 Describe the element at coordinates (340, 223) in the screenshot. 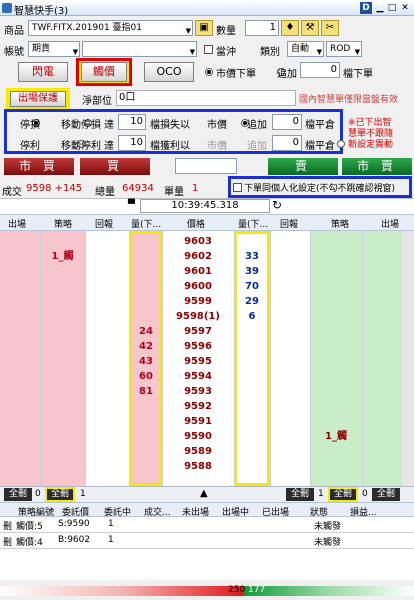

I see `col-header-strategy-right: 策略` at that location.